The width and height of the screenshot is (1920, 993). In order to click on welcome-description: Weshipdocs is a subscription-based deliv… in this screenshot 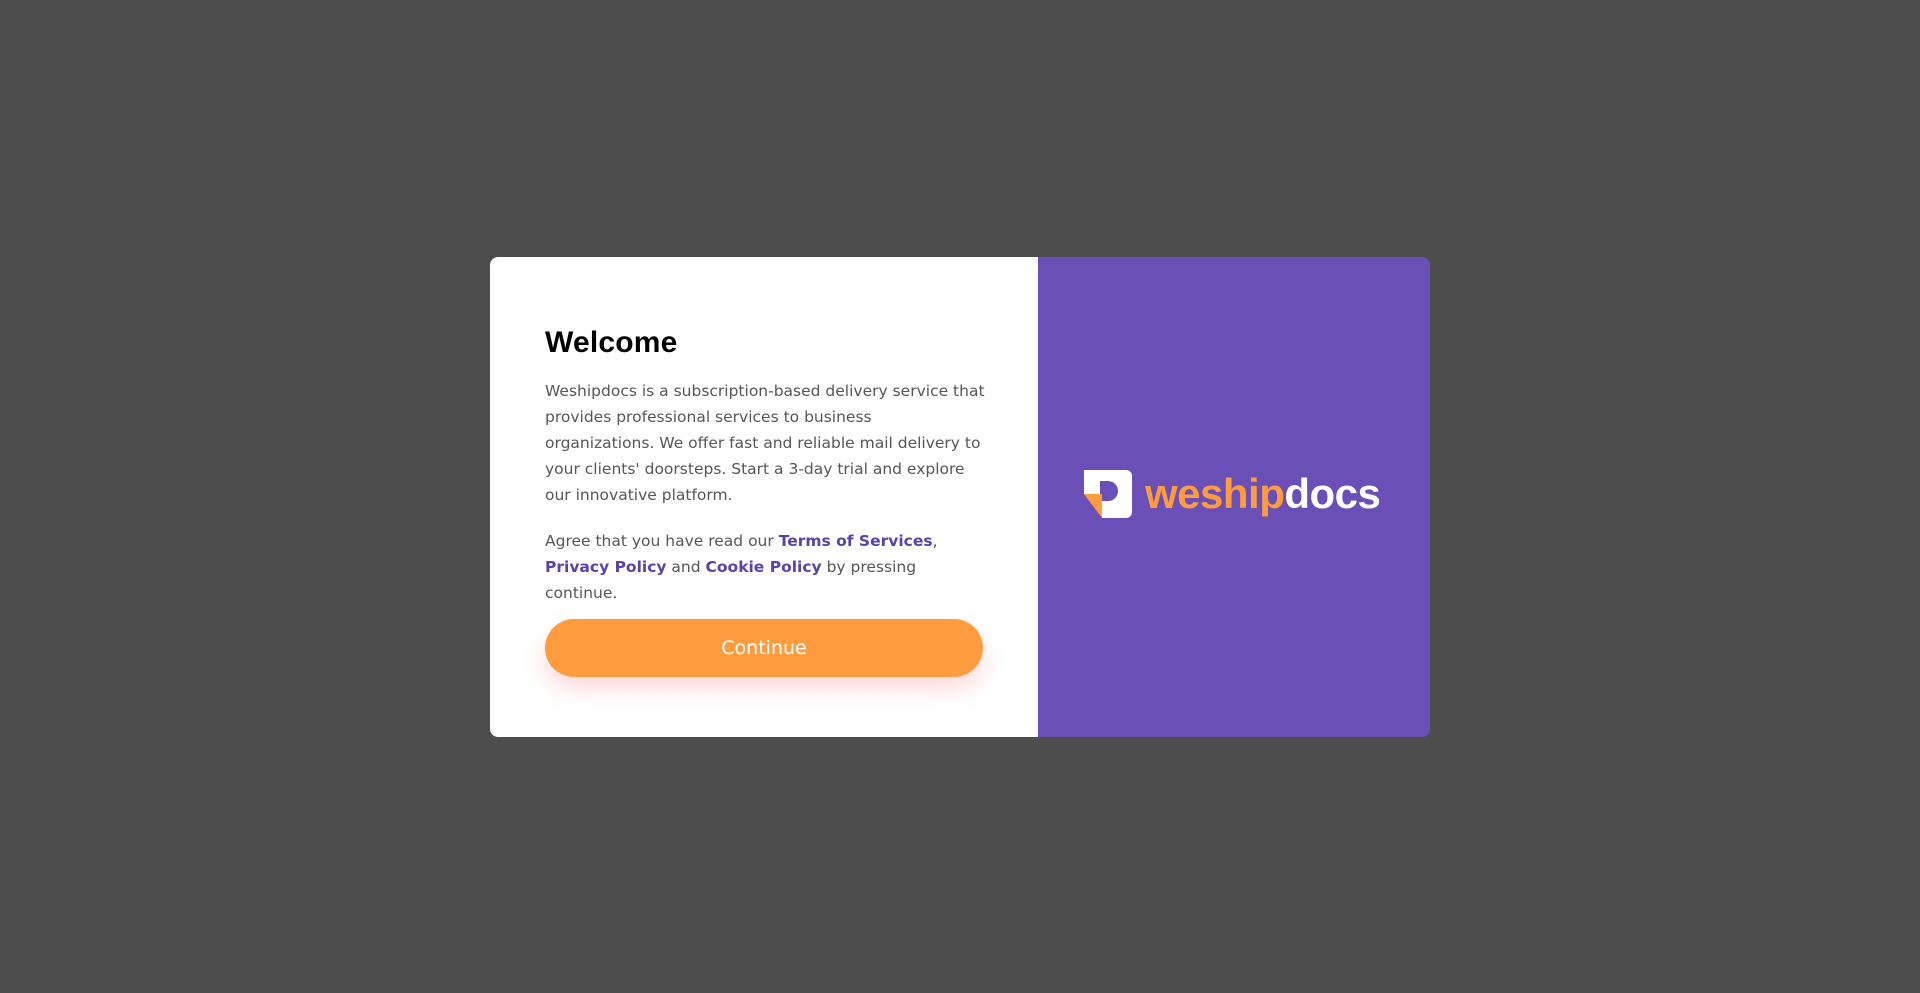, I will do `click(765, 443)`.